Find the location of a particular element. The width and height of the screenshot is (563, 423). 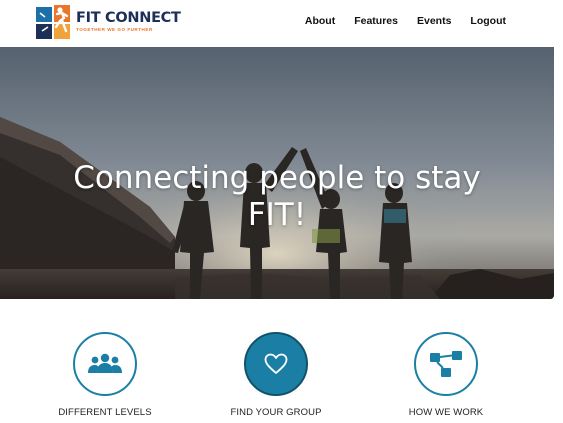

nav-logout-link: Logout is located at coordinates (488, 21).